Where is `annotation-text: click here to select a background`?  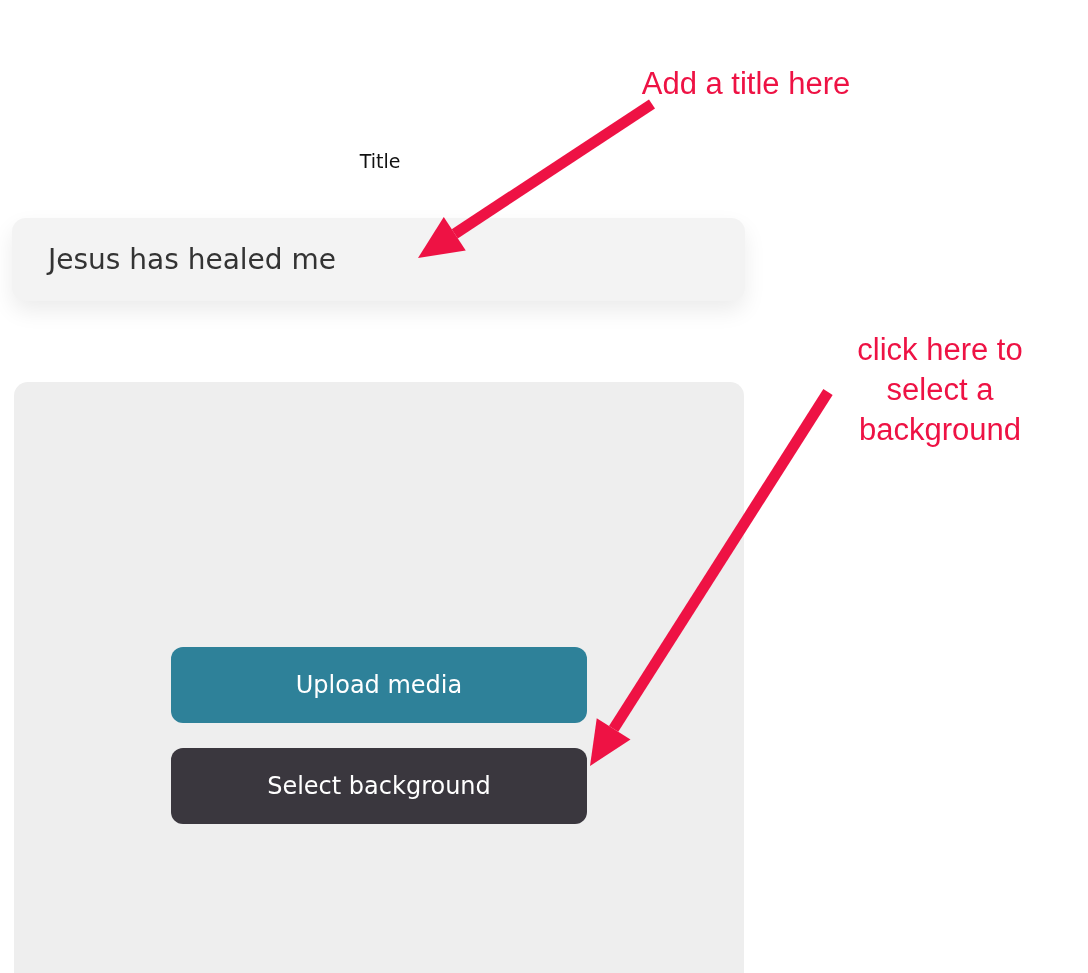 annotation-text: click here to select a background is located at coordinates (940, 390).